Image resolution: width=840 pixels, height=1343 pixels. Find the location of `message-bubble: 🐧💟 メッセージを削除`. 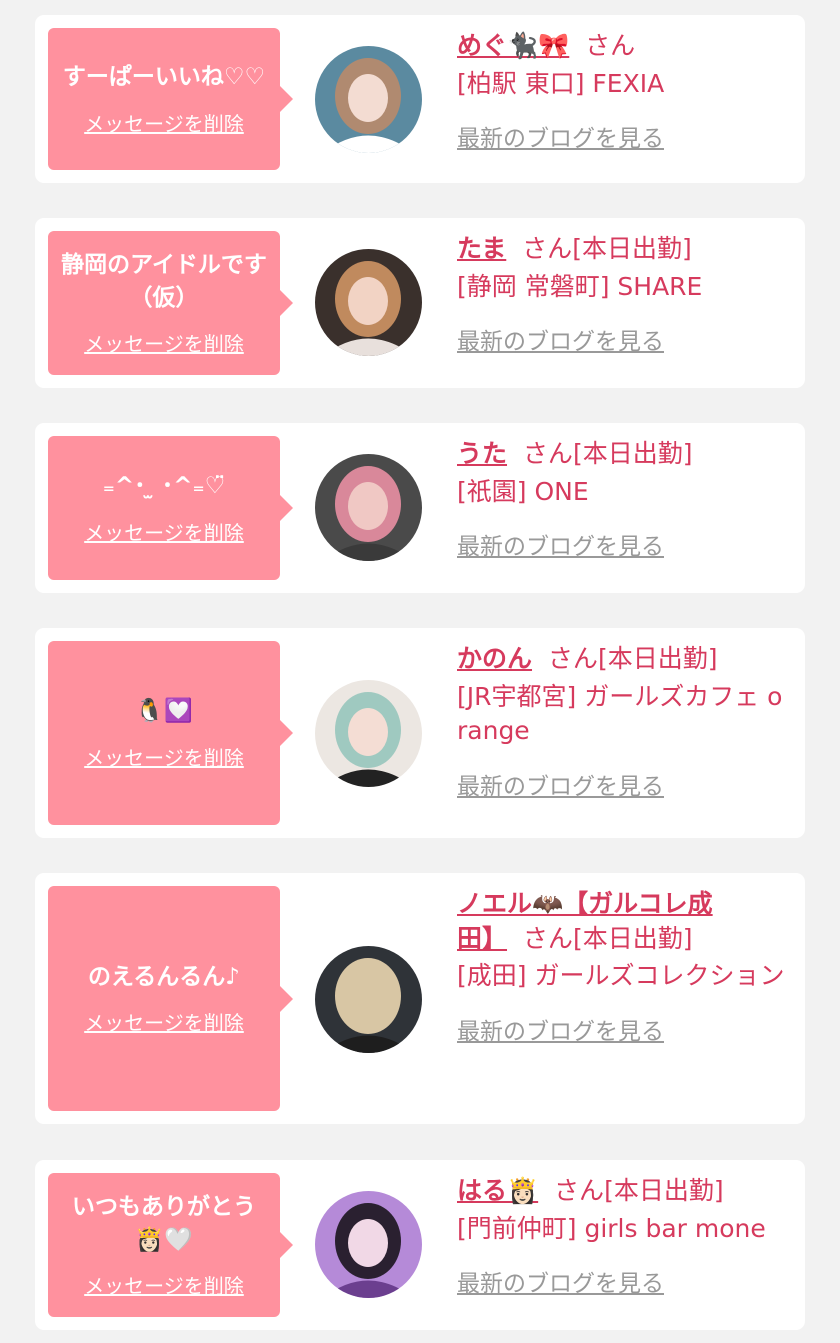

message-bubble: 🐧💟 メッセージを削除 is located at coordinates (170, 733).